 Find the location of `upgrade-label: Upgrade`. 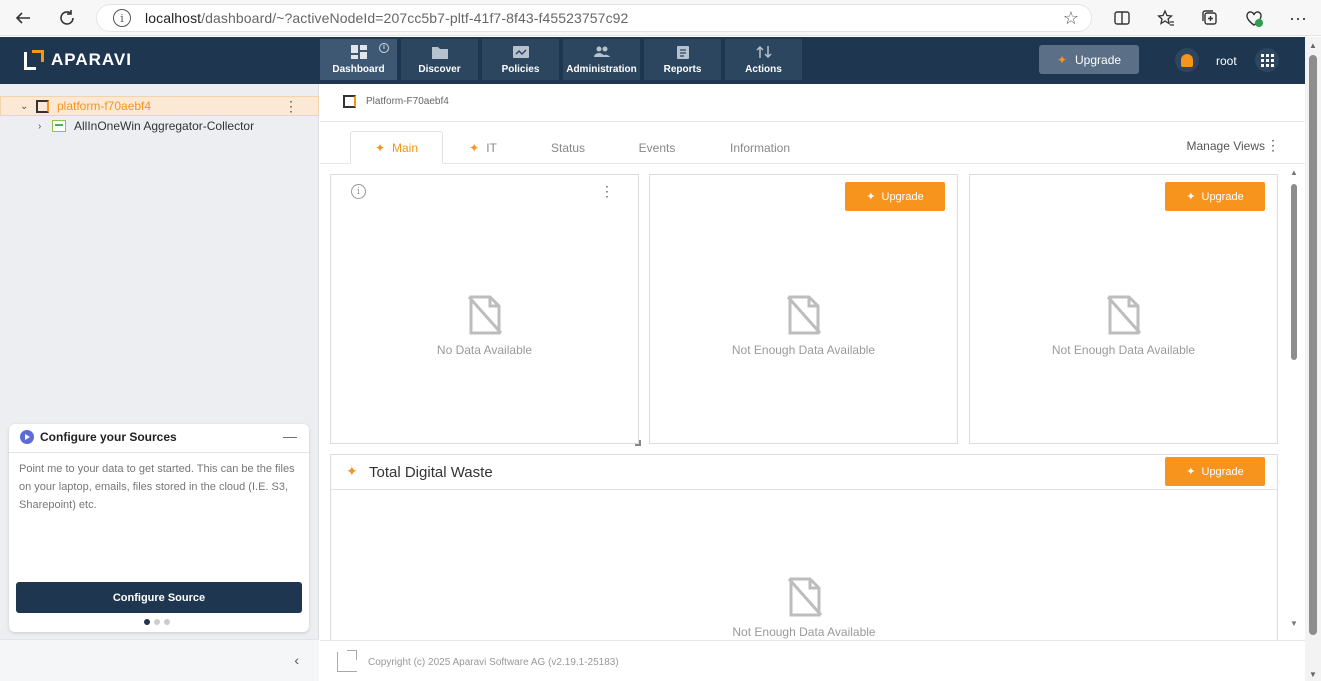

upgrade-label: Upgrade is located at coordinates (1098, 59).